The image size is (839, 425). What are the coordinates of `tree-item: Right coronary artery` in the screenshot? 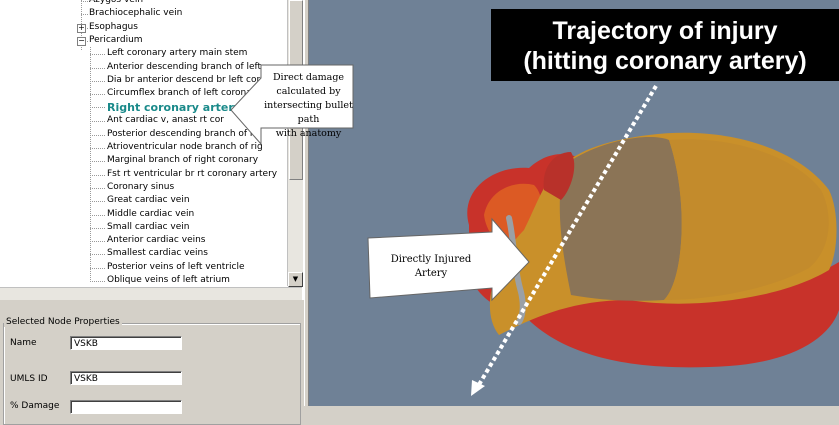 It's located at (174, 107).